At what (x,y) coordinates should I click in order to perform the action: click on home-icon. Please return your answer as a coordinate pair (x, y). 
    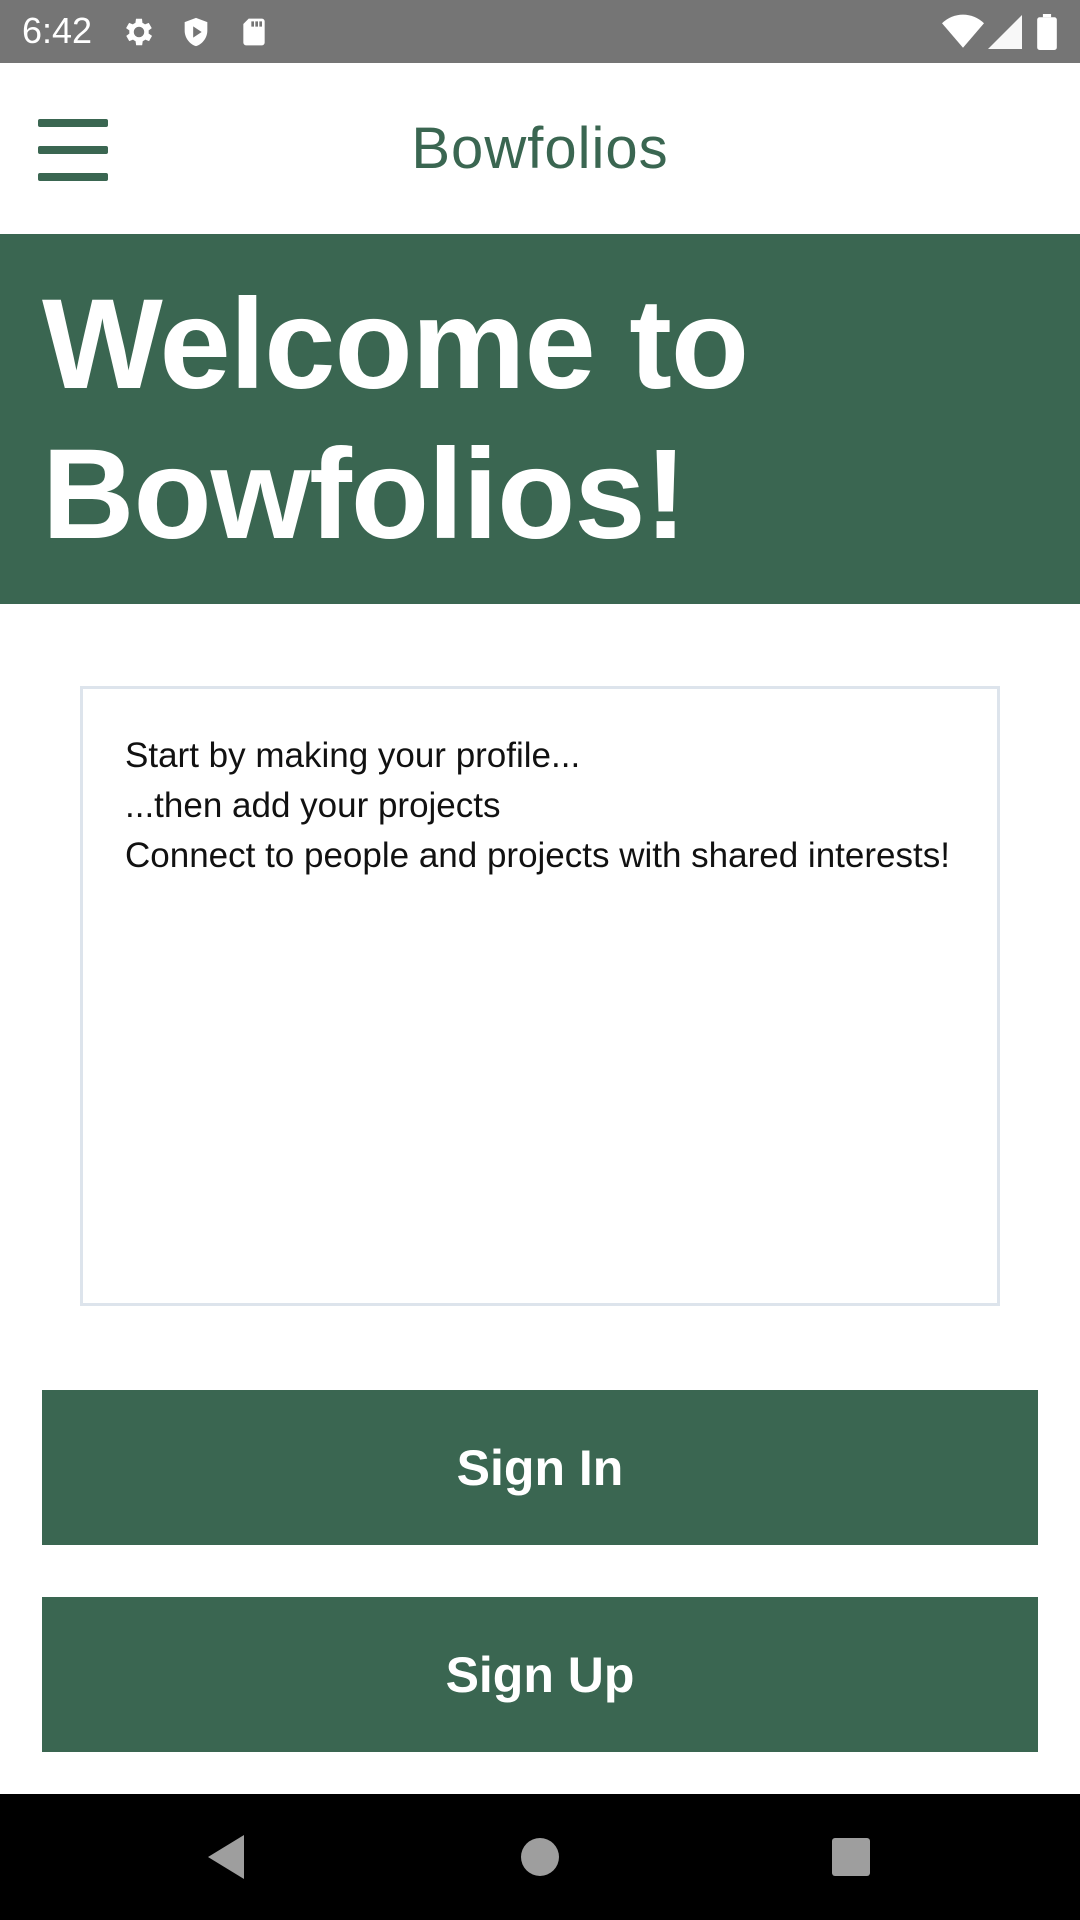
    Looking at the image, I should click on (540, 1857).